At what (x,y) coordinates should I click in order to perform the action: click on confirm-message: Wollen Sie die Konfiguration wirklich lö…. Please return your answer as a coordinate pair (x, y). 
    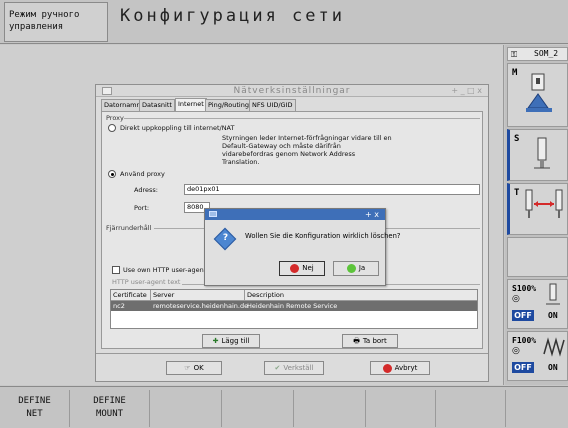
    Looking at the image, I should click on (323, 236).